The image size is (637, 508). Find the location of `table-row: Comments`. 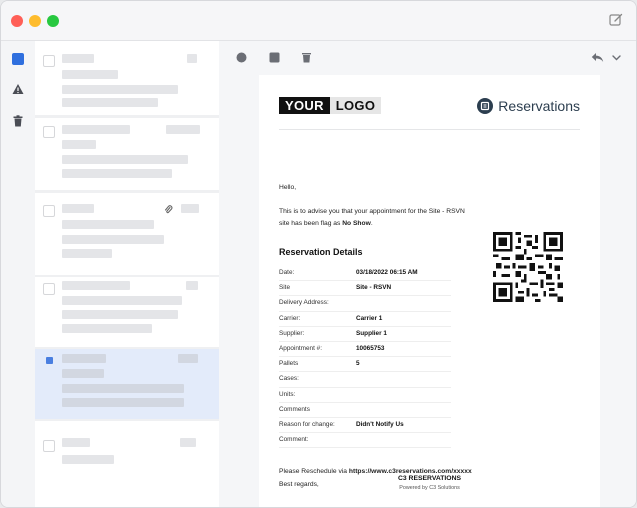

table-row: Comments is located at coordinates (365, 410).